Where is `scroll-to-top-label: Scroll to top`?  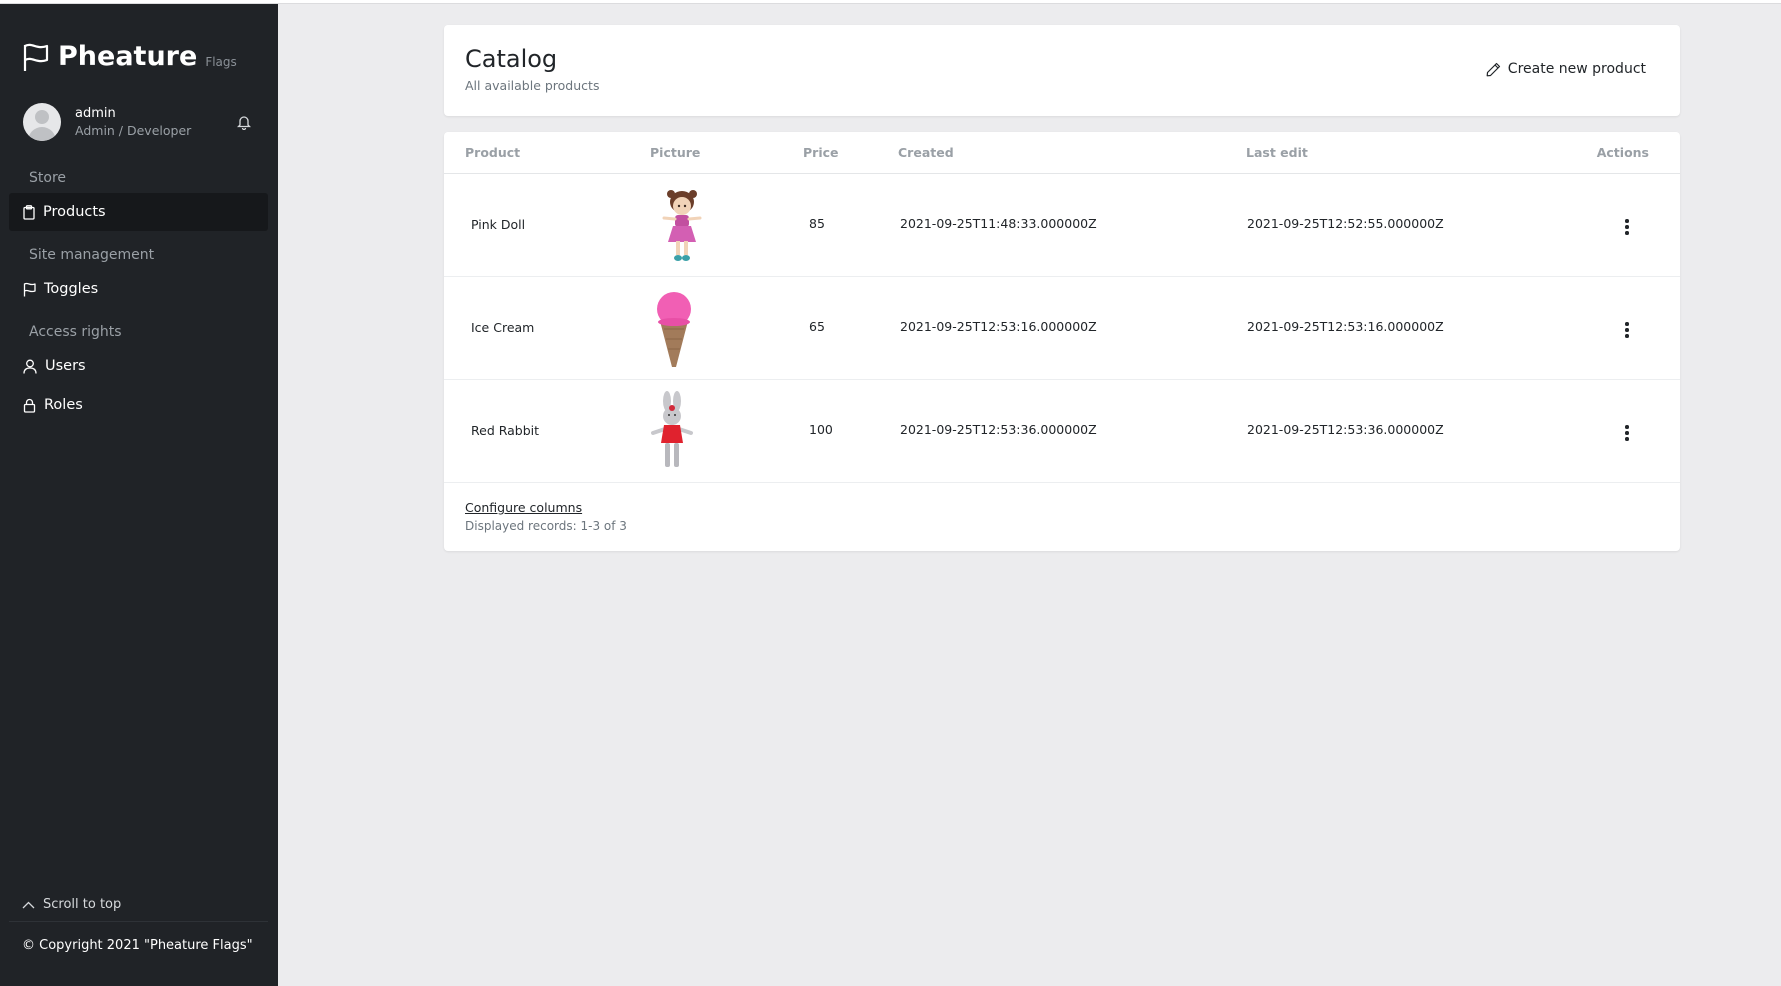 scroll-to-top-label: Scroll to top is located at coordinates (82, 904).